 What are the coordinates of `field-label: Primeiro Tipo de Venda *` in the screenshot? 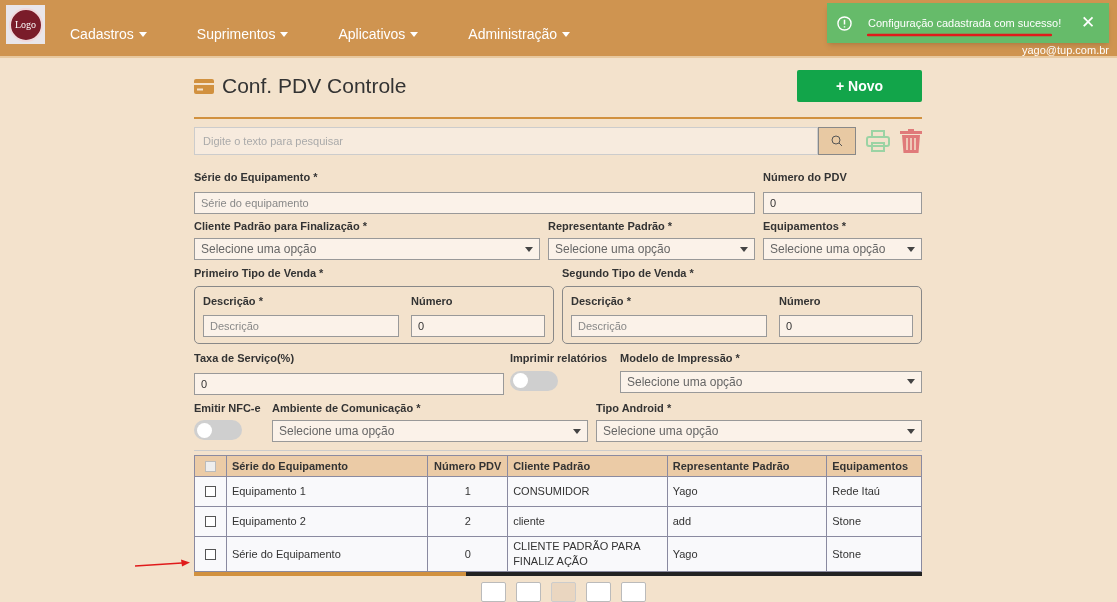 It's located at (259, 273).